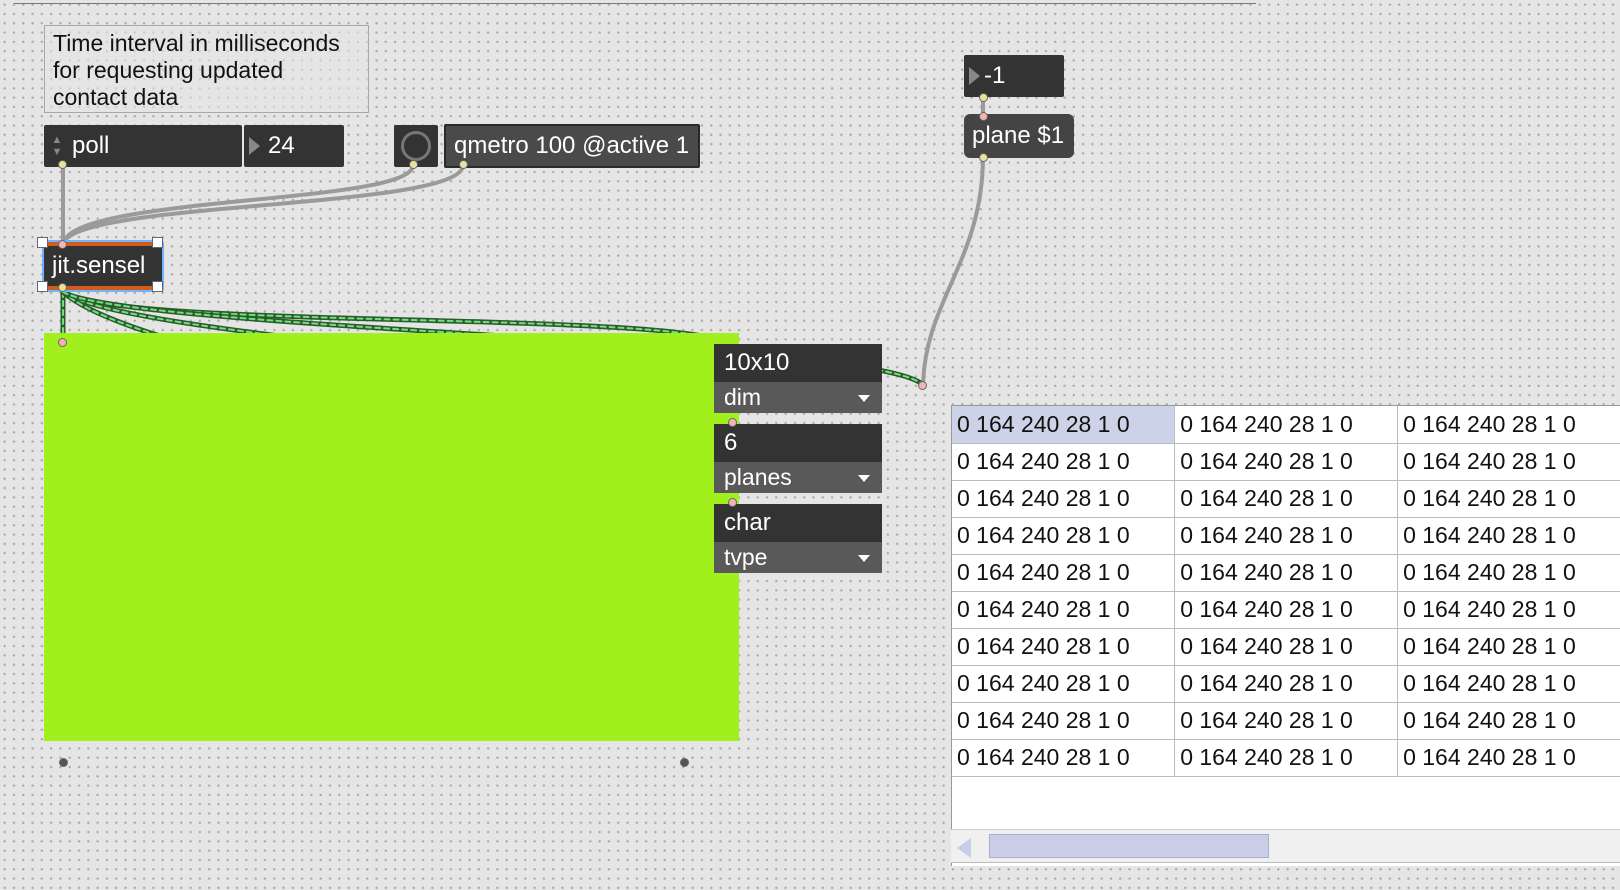 The image size is (1620, 890). I want to click on plane-message-label: plane $1, so click(1018, 135).